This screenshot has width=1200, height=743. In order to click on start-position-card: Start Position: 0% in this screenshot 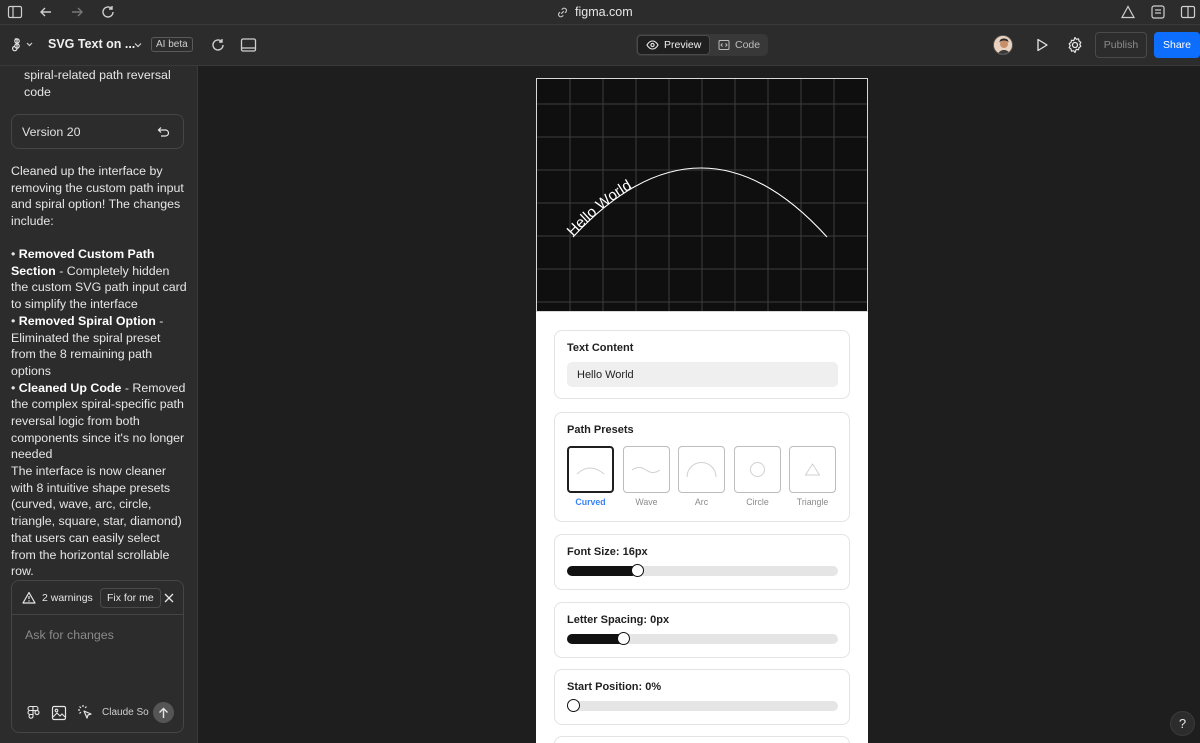, I will do `click(702, 697)`.